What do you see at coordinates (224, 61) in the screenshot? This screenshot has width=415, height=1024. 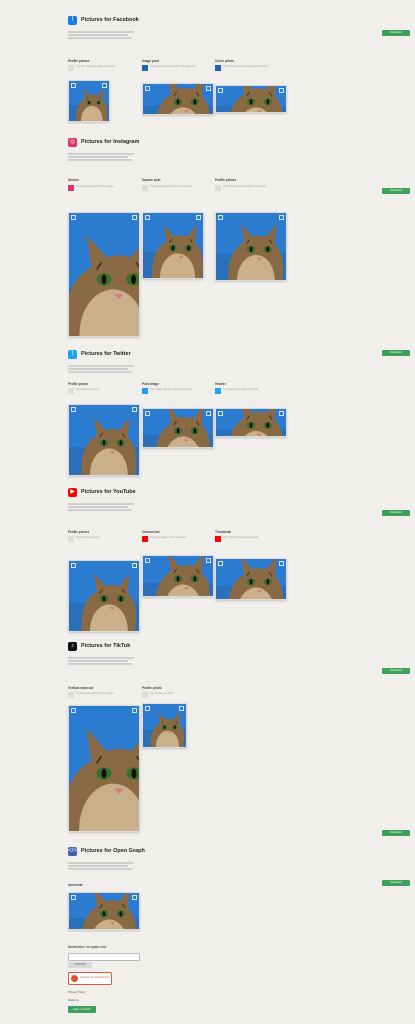 I see `label-cover-photo: Cover photo` at bounding box center [224, 61].